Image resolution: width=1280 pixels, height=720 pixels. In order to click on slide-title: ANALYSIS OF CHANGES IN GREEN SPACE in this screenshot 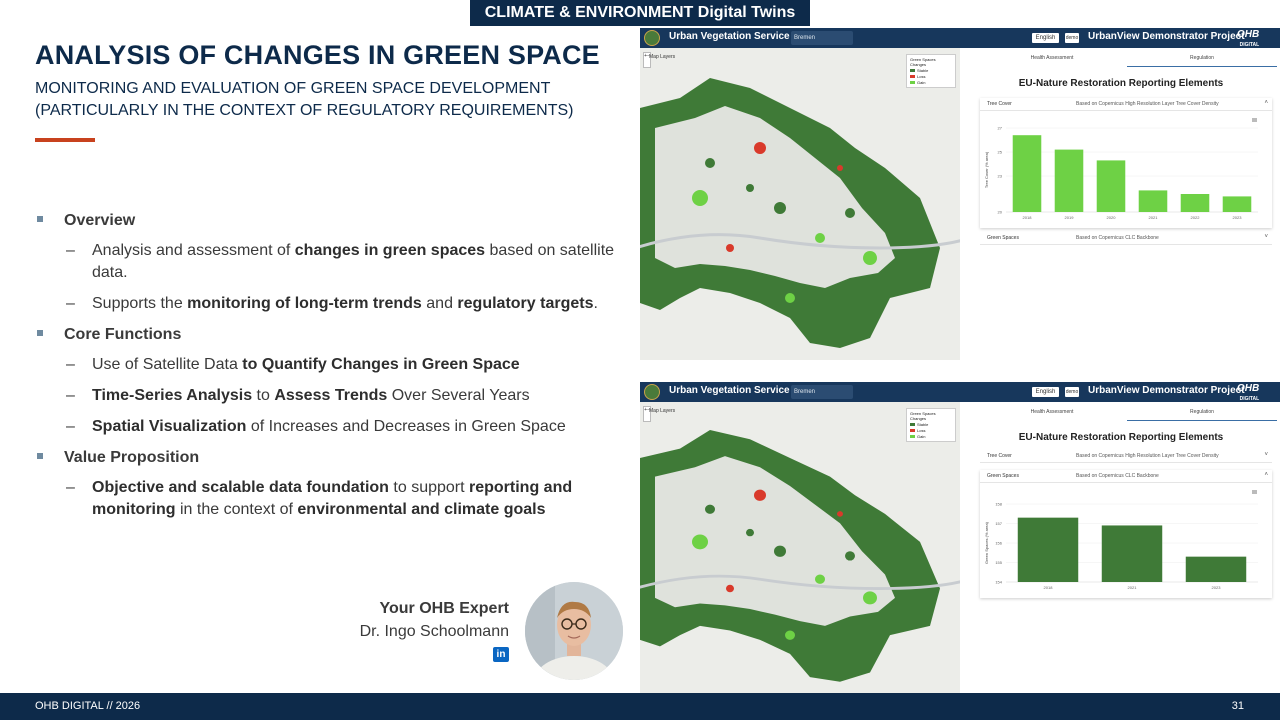, I will do `click(317, 55)`.